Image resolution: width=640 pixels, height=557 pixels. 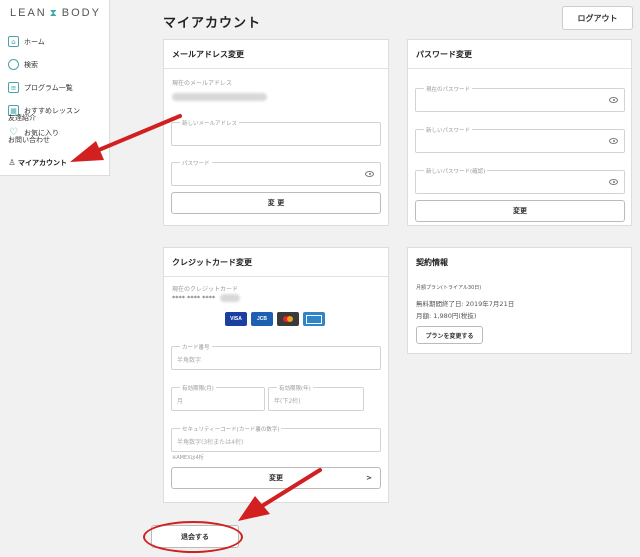 I want to click on sidebar-item-referral: 友達紹介, so click(x=22, y=118).